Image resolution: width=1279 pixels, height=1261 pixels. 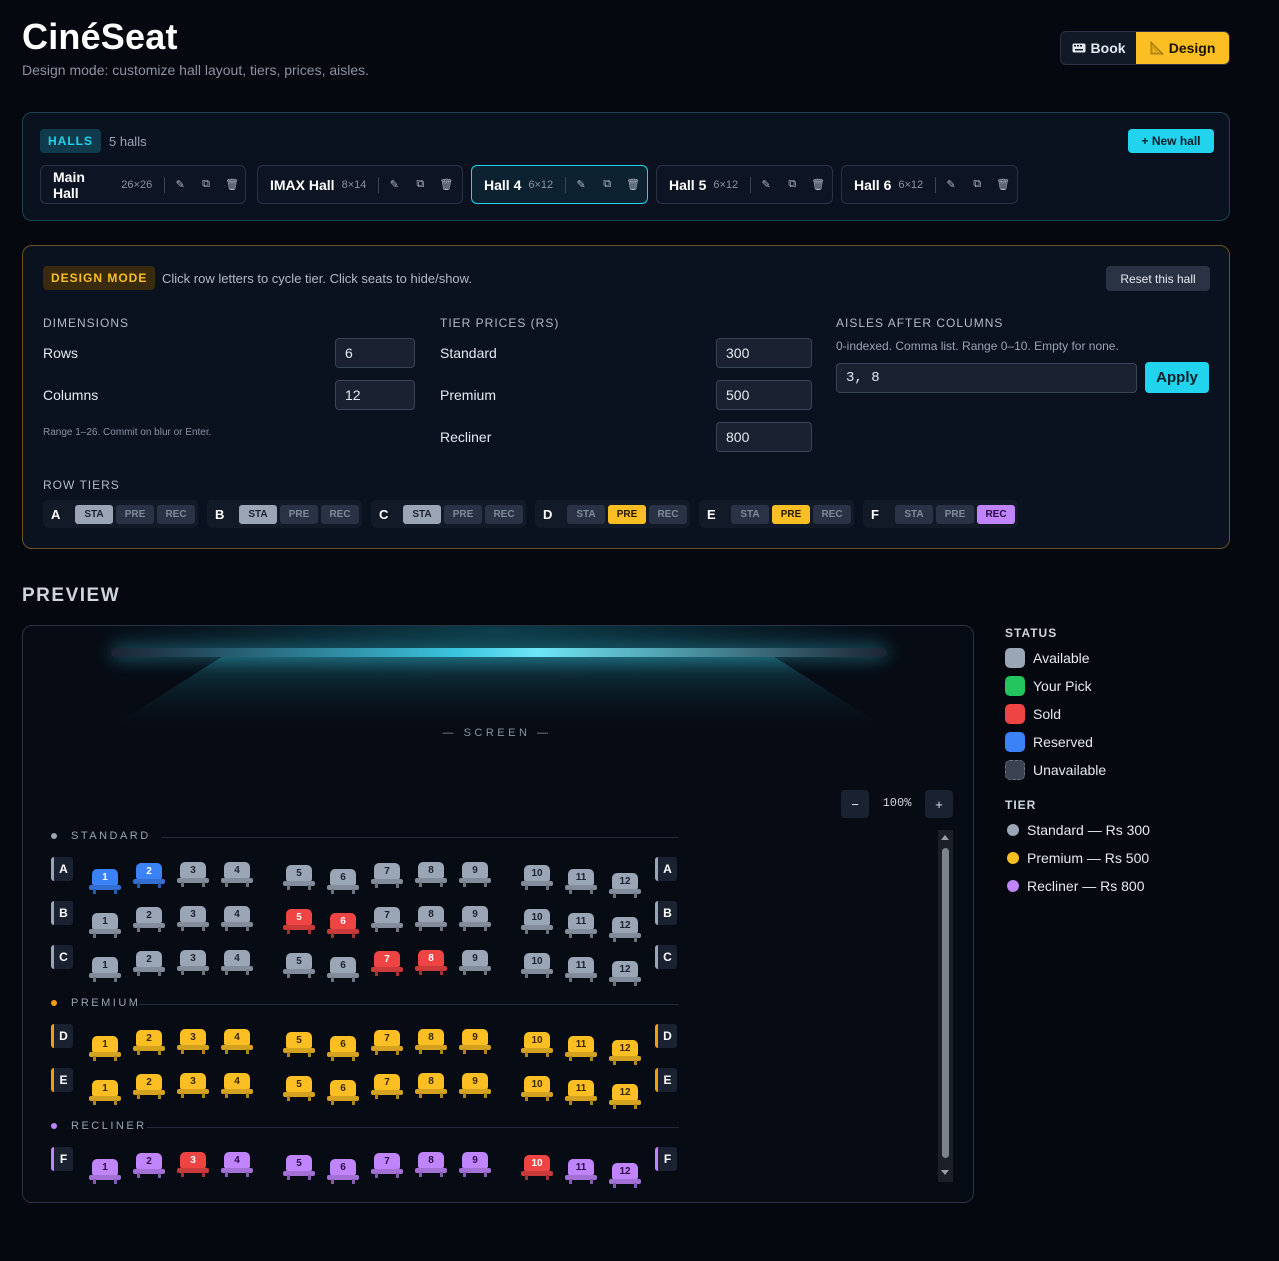 What do you see at coordinates (149, 1166) in the screenshot?
I see `seat-f-2: 2` at bounding box center [149, 1166].